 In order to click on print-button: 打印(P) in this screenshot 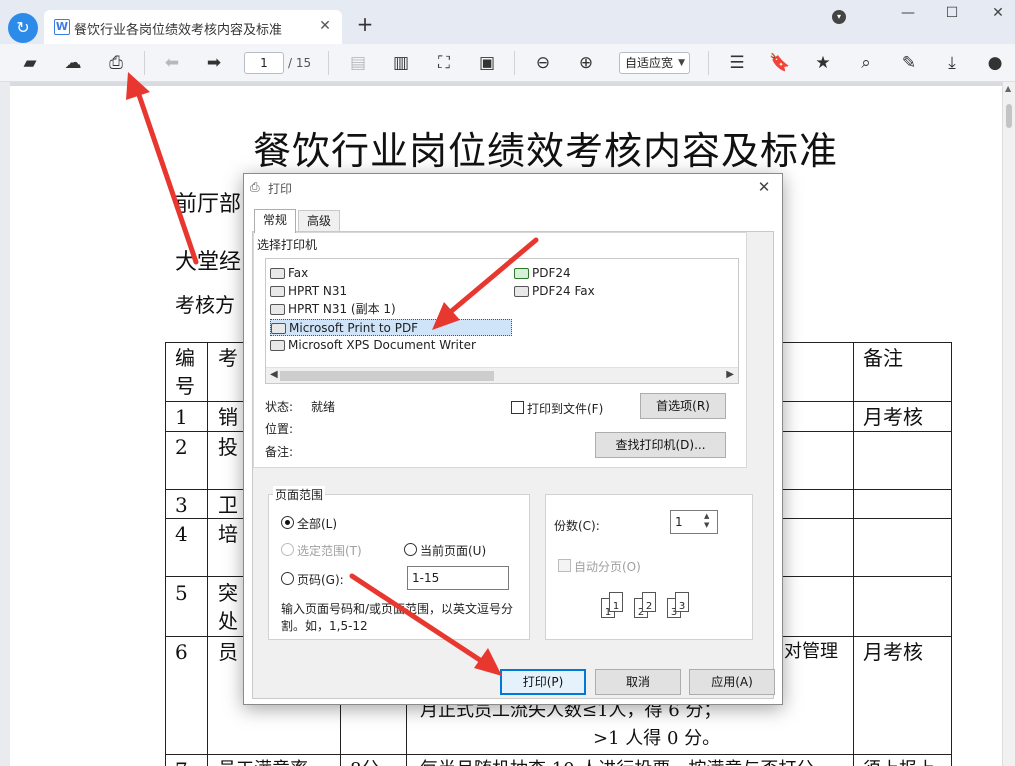, I will do `click(543, 682)`.